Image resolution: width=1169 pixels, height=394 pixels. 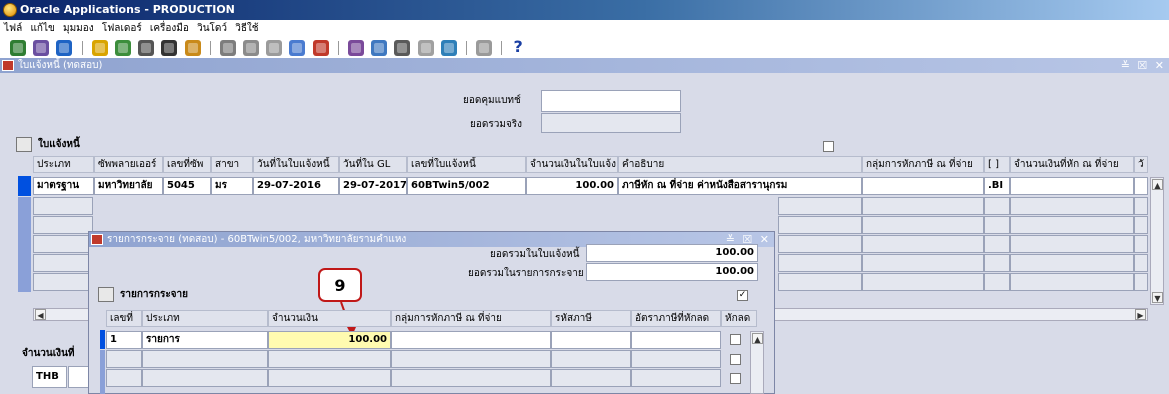 What do you see at coordinates (828, 146) in the screenshot?
I see `invoice-header-checkbox` at bounding box center [828, 146].